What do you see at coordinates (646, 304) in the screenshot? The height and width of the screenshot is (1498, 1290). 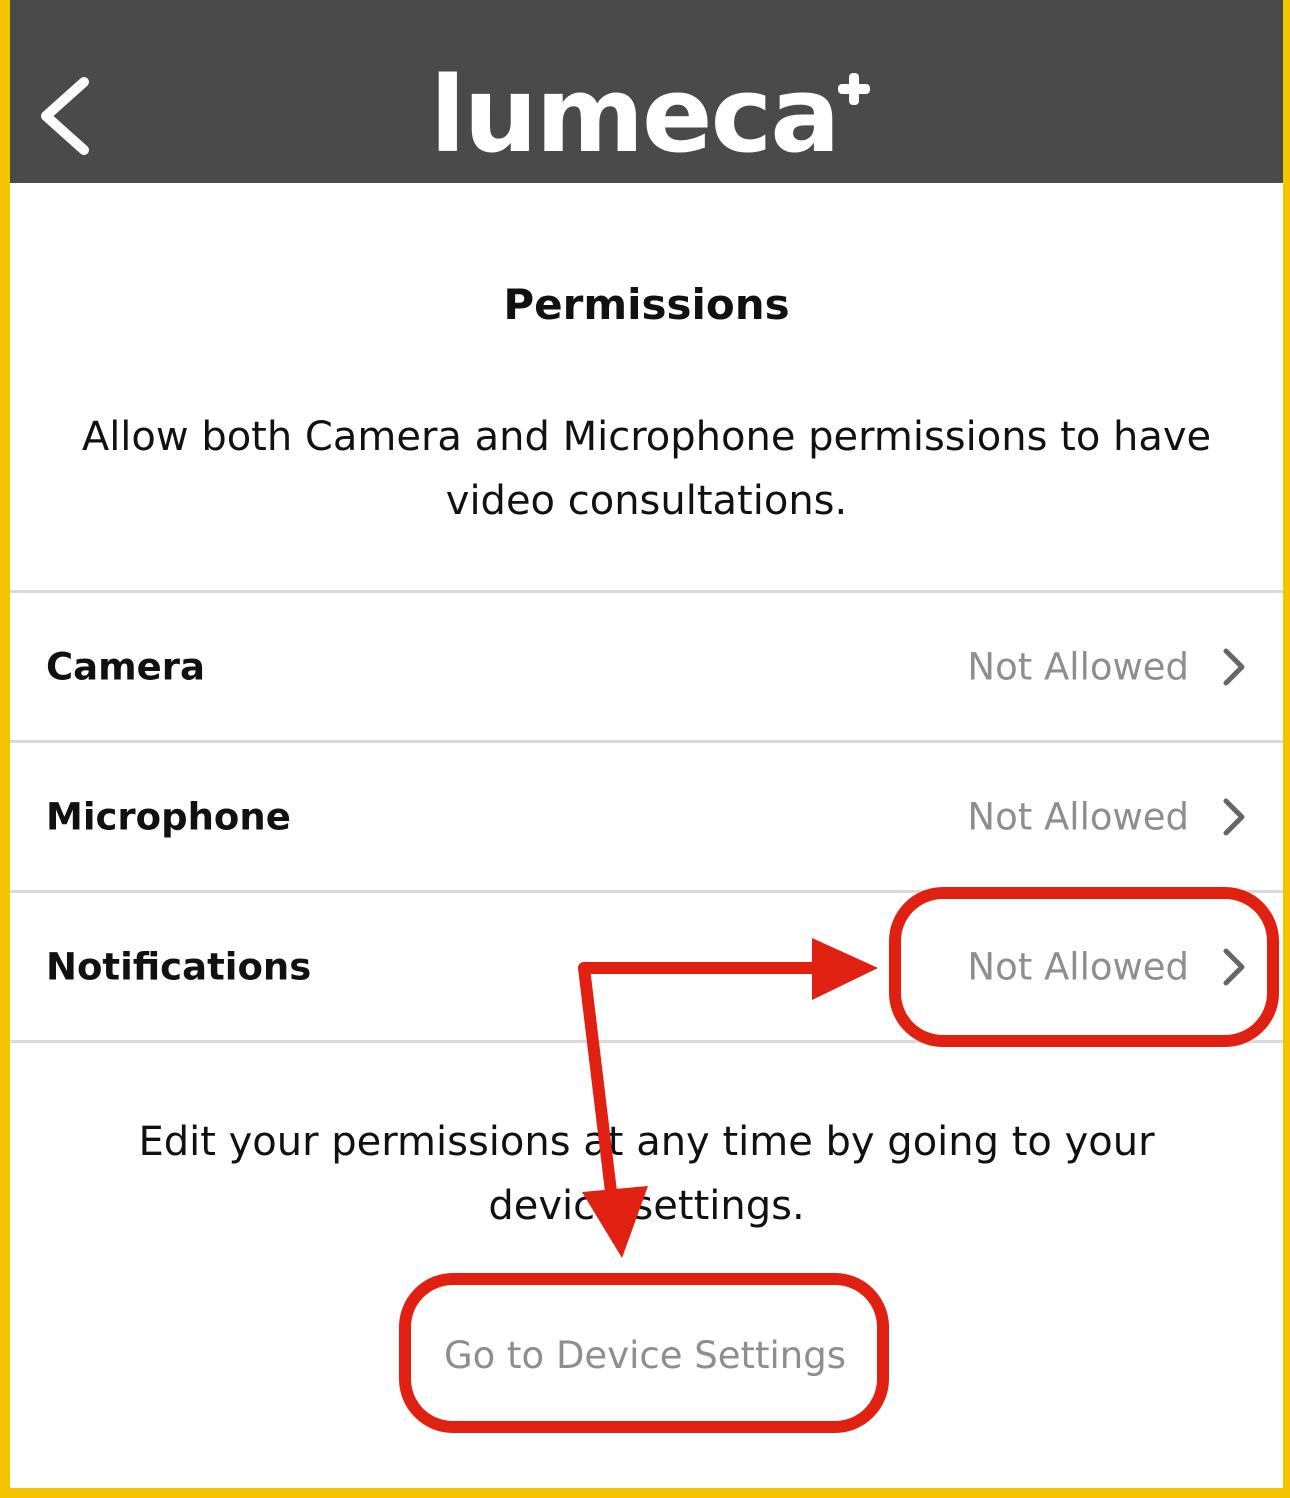 I see `page-title: Permissions` at bounding box center [646, 304].